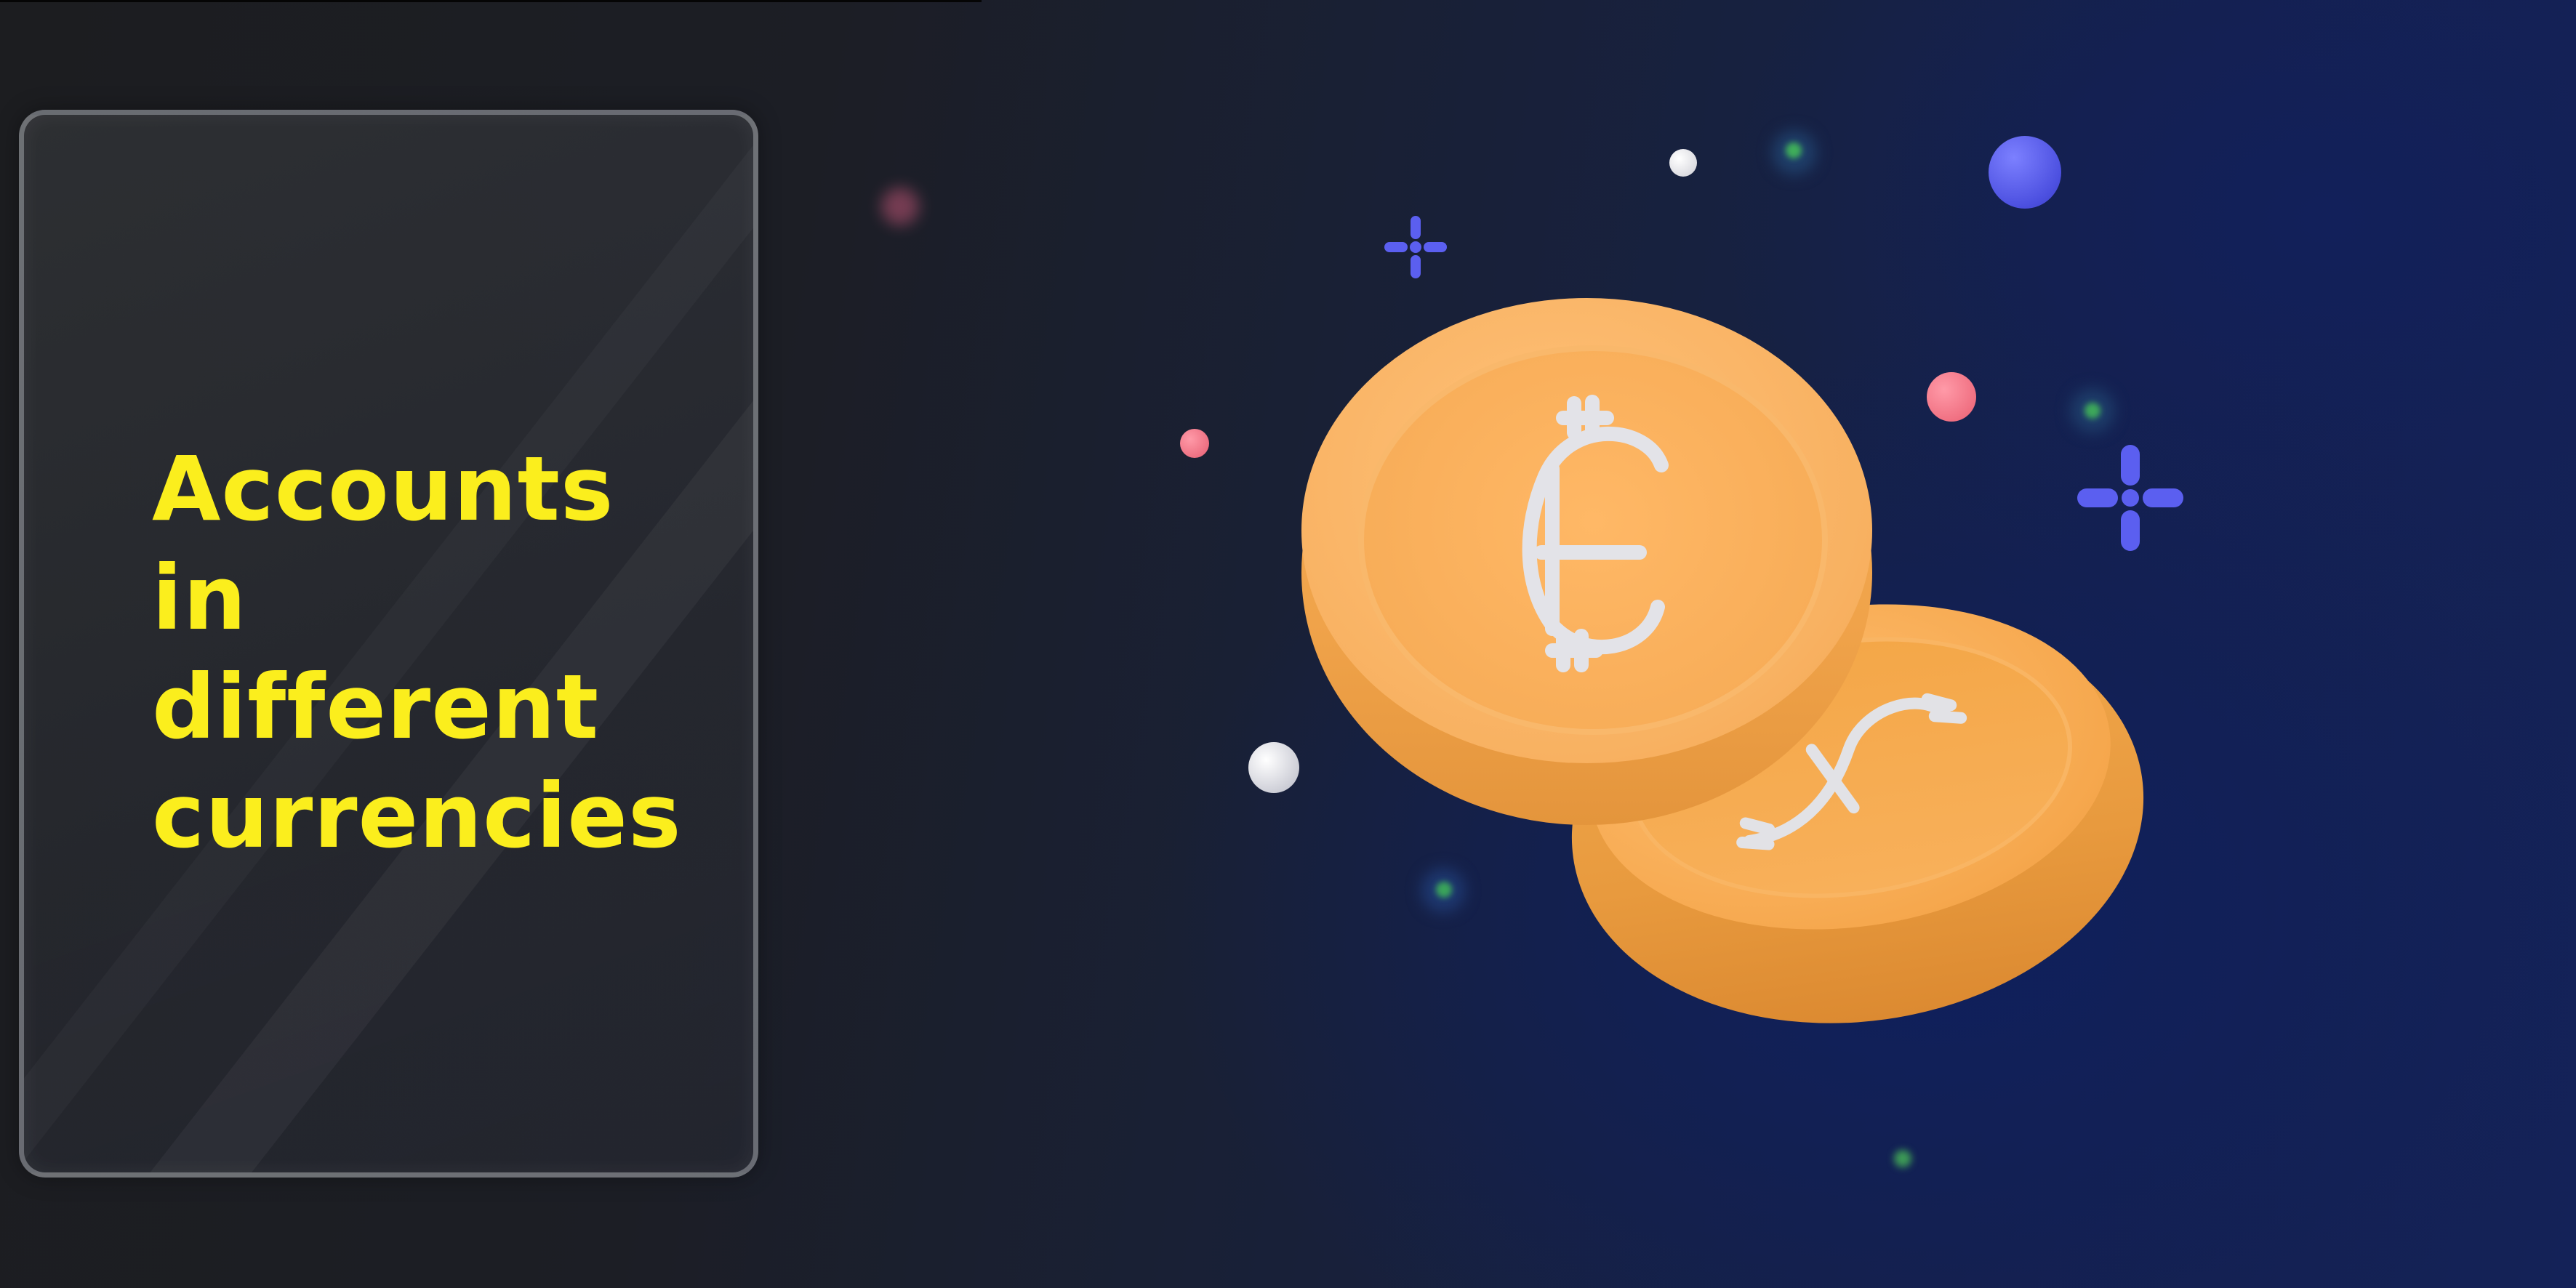 Image resolution: width=2576 pixels, height=1288 pixels. What do you see at coordinates (443, 653) in the screenshot?
I see `card-title: Accounts in different currencies` at bounding box center [443, 653].